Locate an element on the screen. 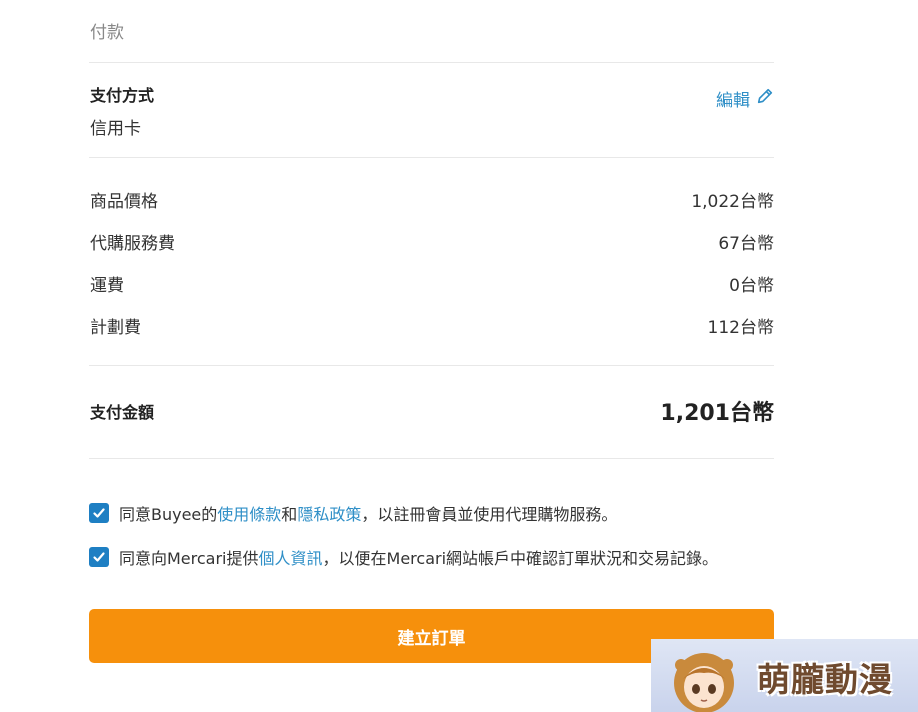  mercari-checkbox is located at coordinates (99, 557).